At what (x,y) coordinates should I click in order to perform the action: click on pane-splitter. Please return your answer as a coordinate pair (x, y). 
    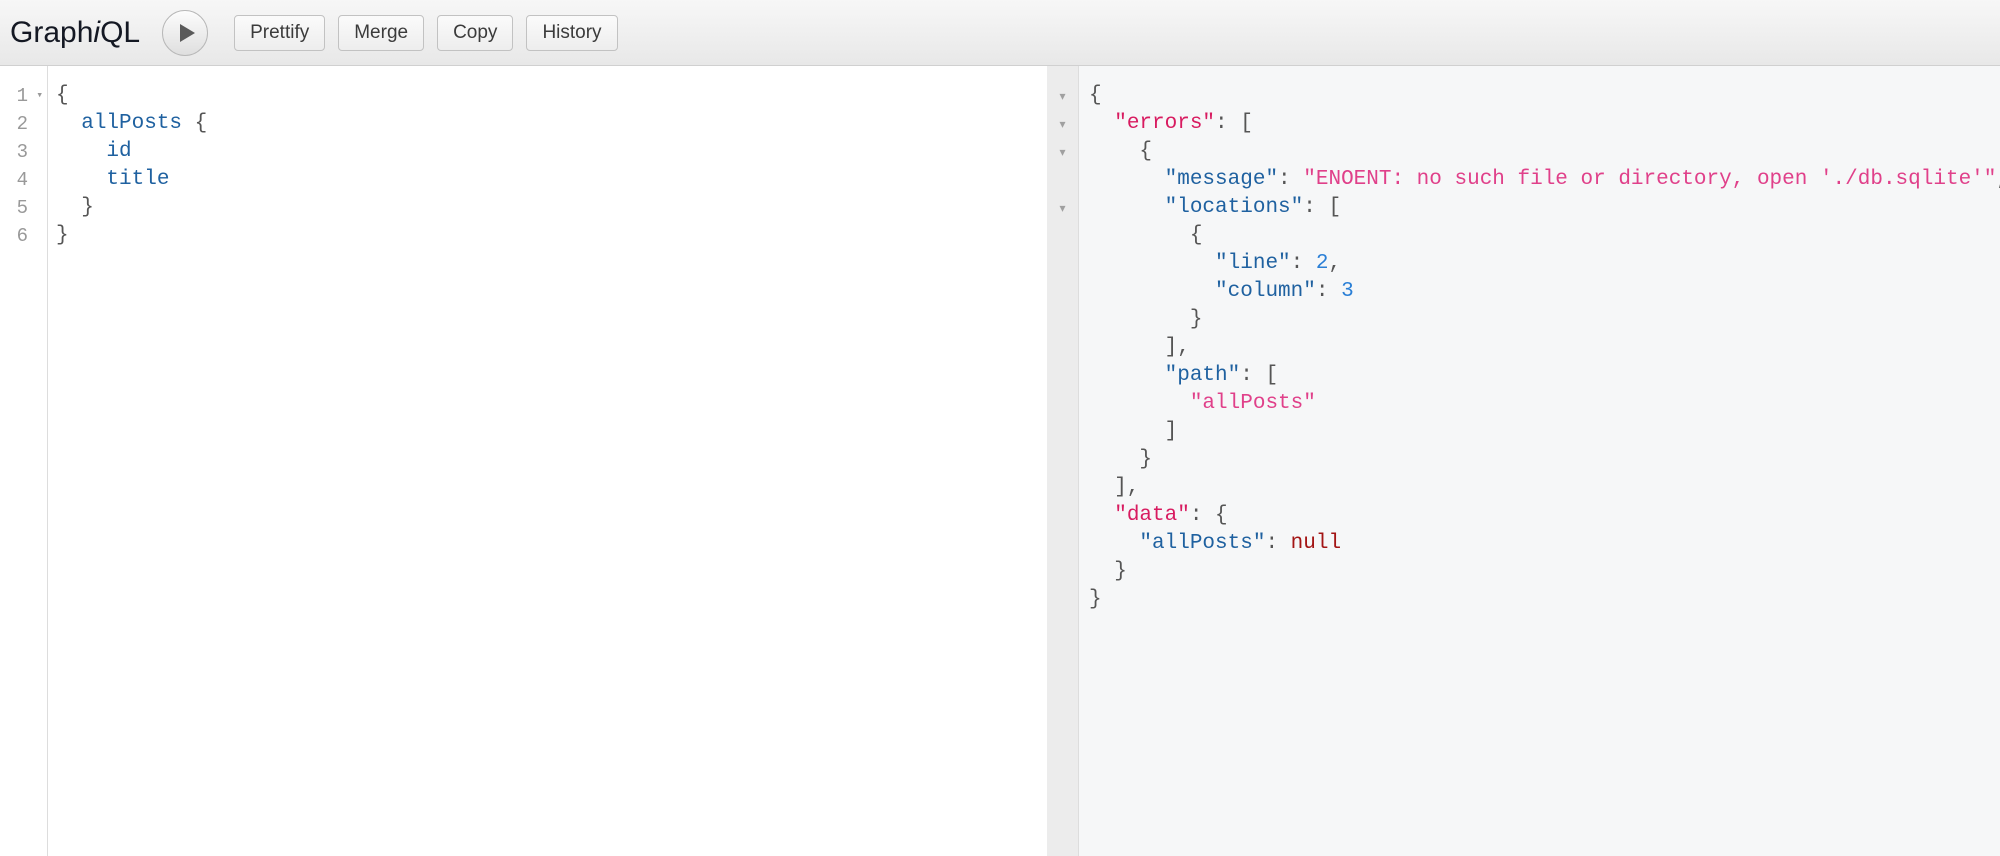
    Looking at the image, I should click on (1036, 461).